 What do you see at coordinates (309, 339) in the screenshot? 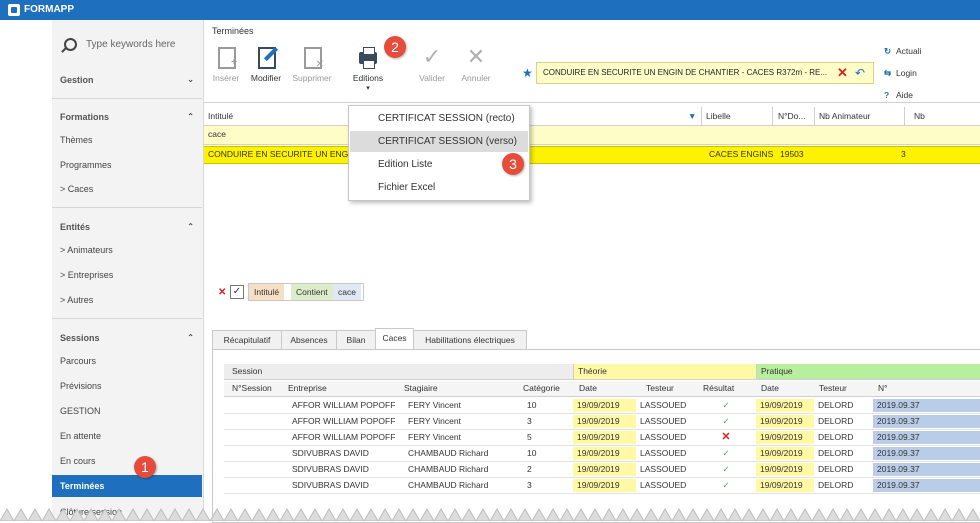
I see `tab-absences: Absences` at bounding box center [309, 339].